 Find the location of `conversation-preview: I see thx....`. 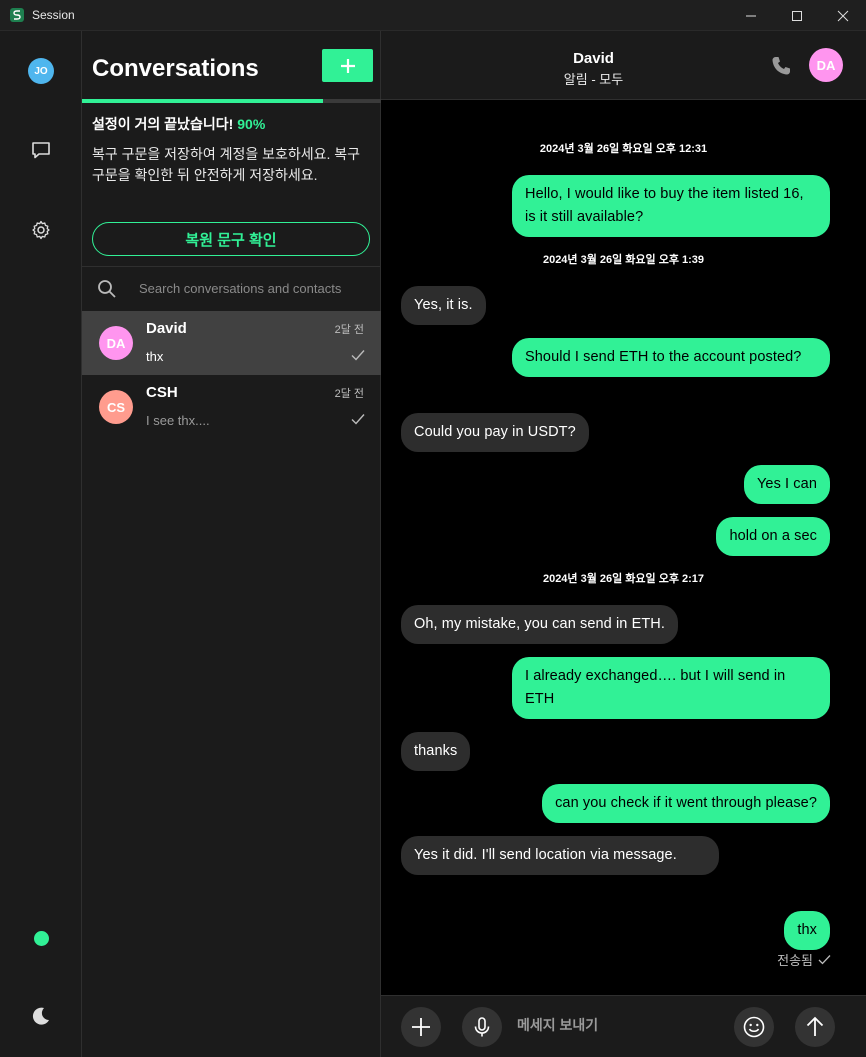

conversation-preview: I see thx.... is located at coordinates (178, 420).